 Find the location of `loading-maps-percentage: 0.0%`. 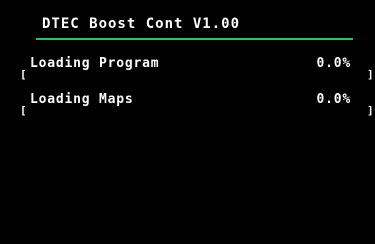

loading-maps-percentage: 0.0% is located at coordinates (333, 99).